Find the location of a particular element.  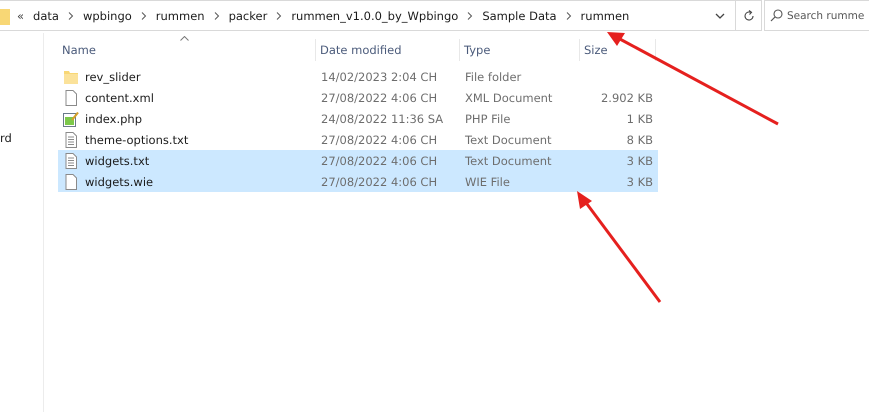

type-cell-text: XML Document is located at coordinates (509, 97).